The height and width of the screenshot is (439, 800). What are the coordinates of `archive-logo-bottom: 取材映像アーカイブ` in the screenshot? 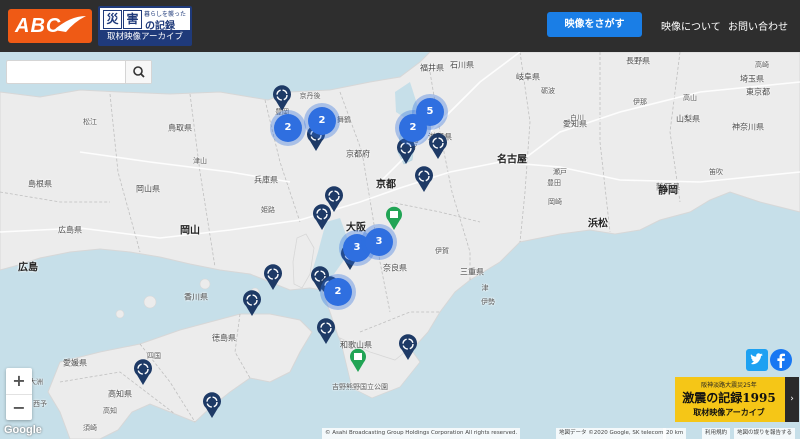 It's located at (145, 37).